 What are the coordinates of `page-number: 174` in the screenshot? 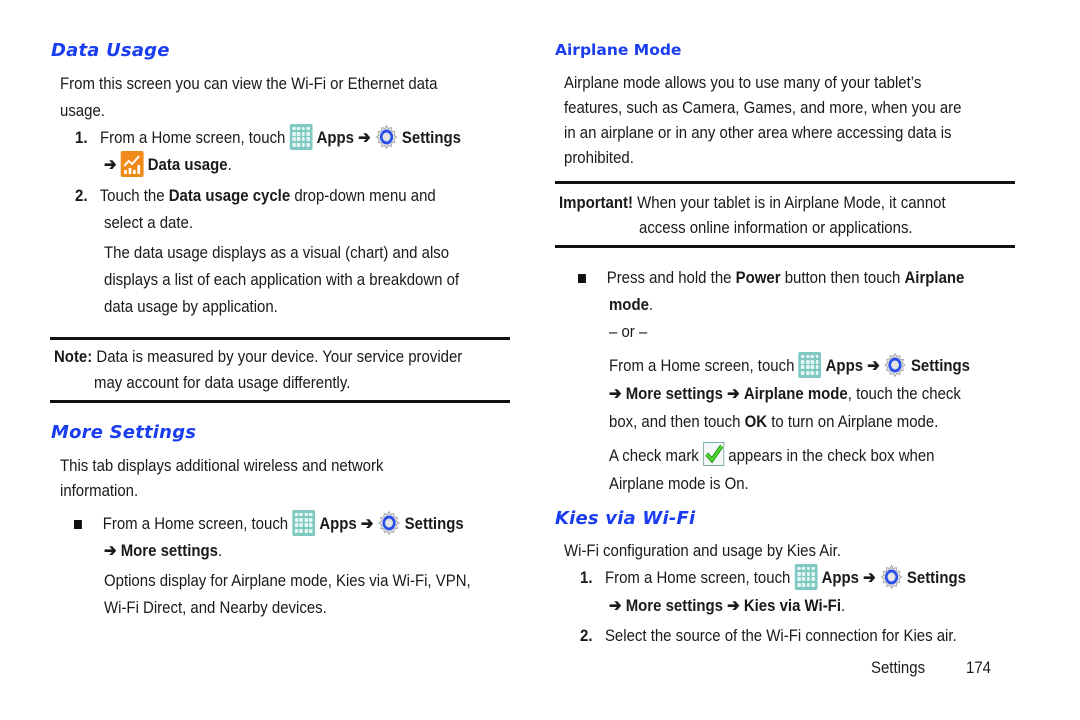 It's located at (978, 667).